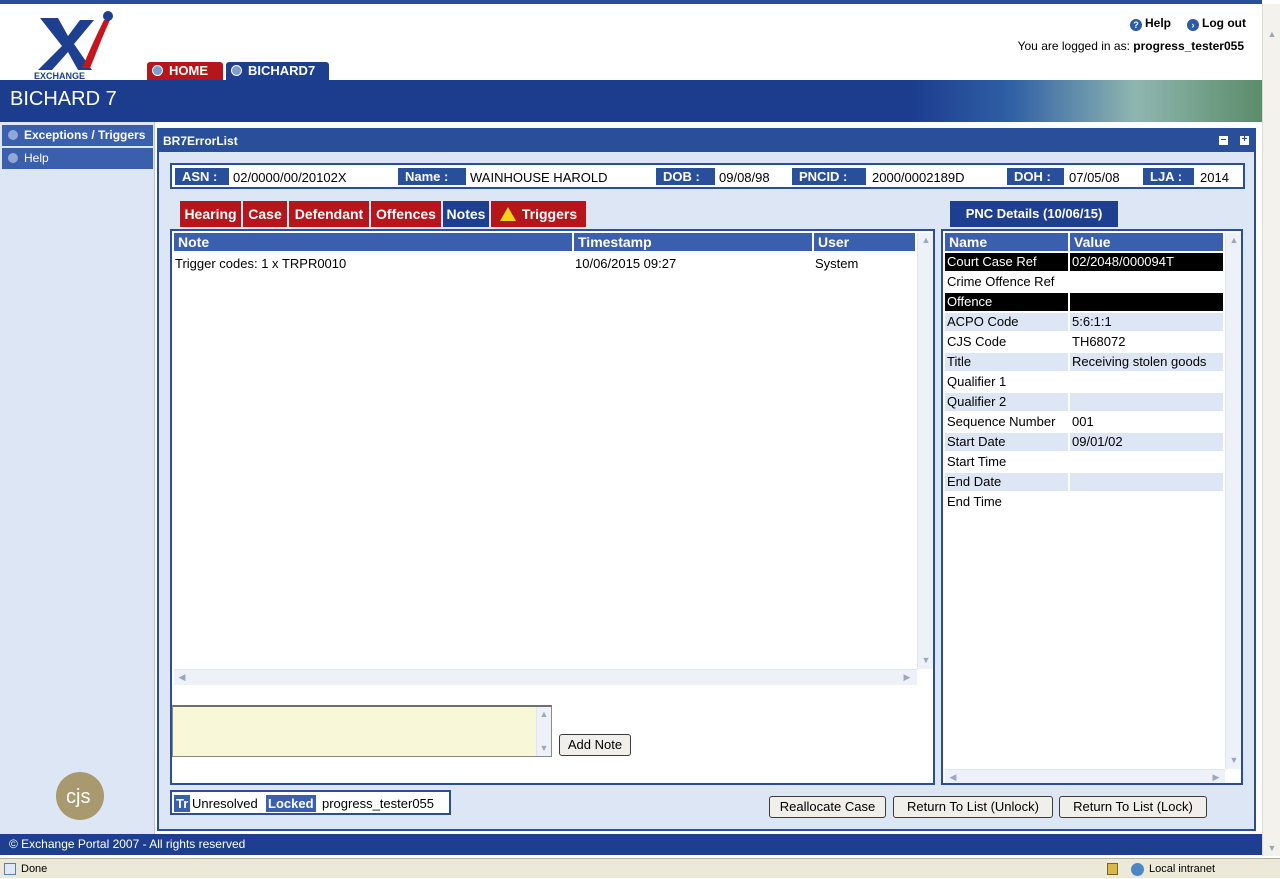 Image resolution: width=1280 pixels, height=879 pixels. What do you see at coordinates (1146, 242) in the screenshot?
I see `column-header-value: Value` at bounding box center [1146, 242].